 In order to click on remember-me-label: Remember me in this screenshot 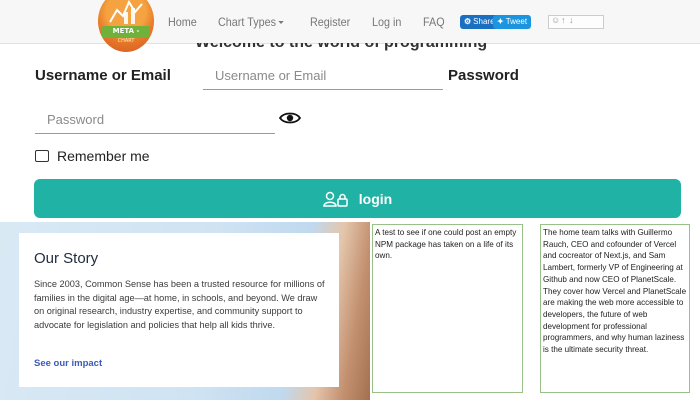, I will do `click(103, 156)`.